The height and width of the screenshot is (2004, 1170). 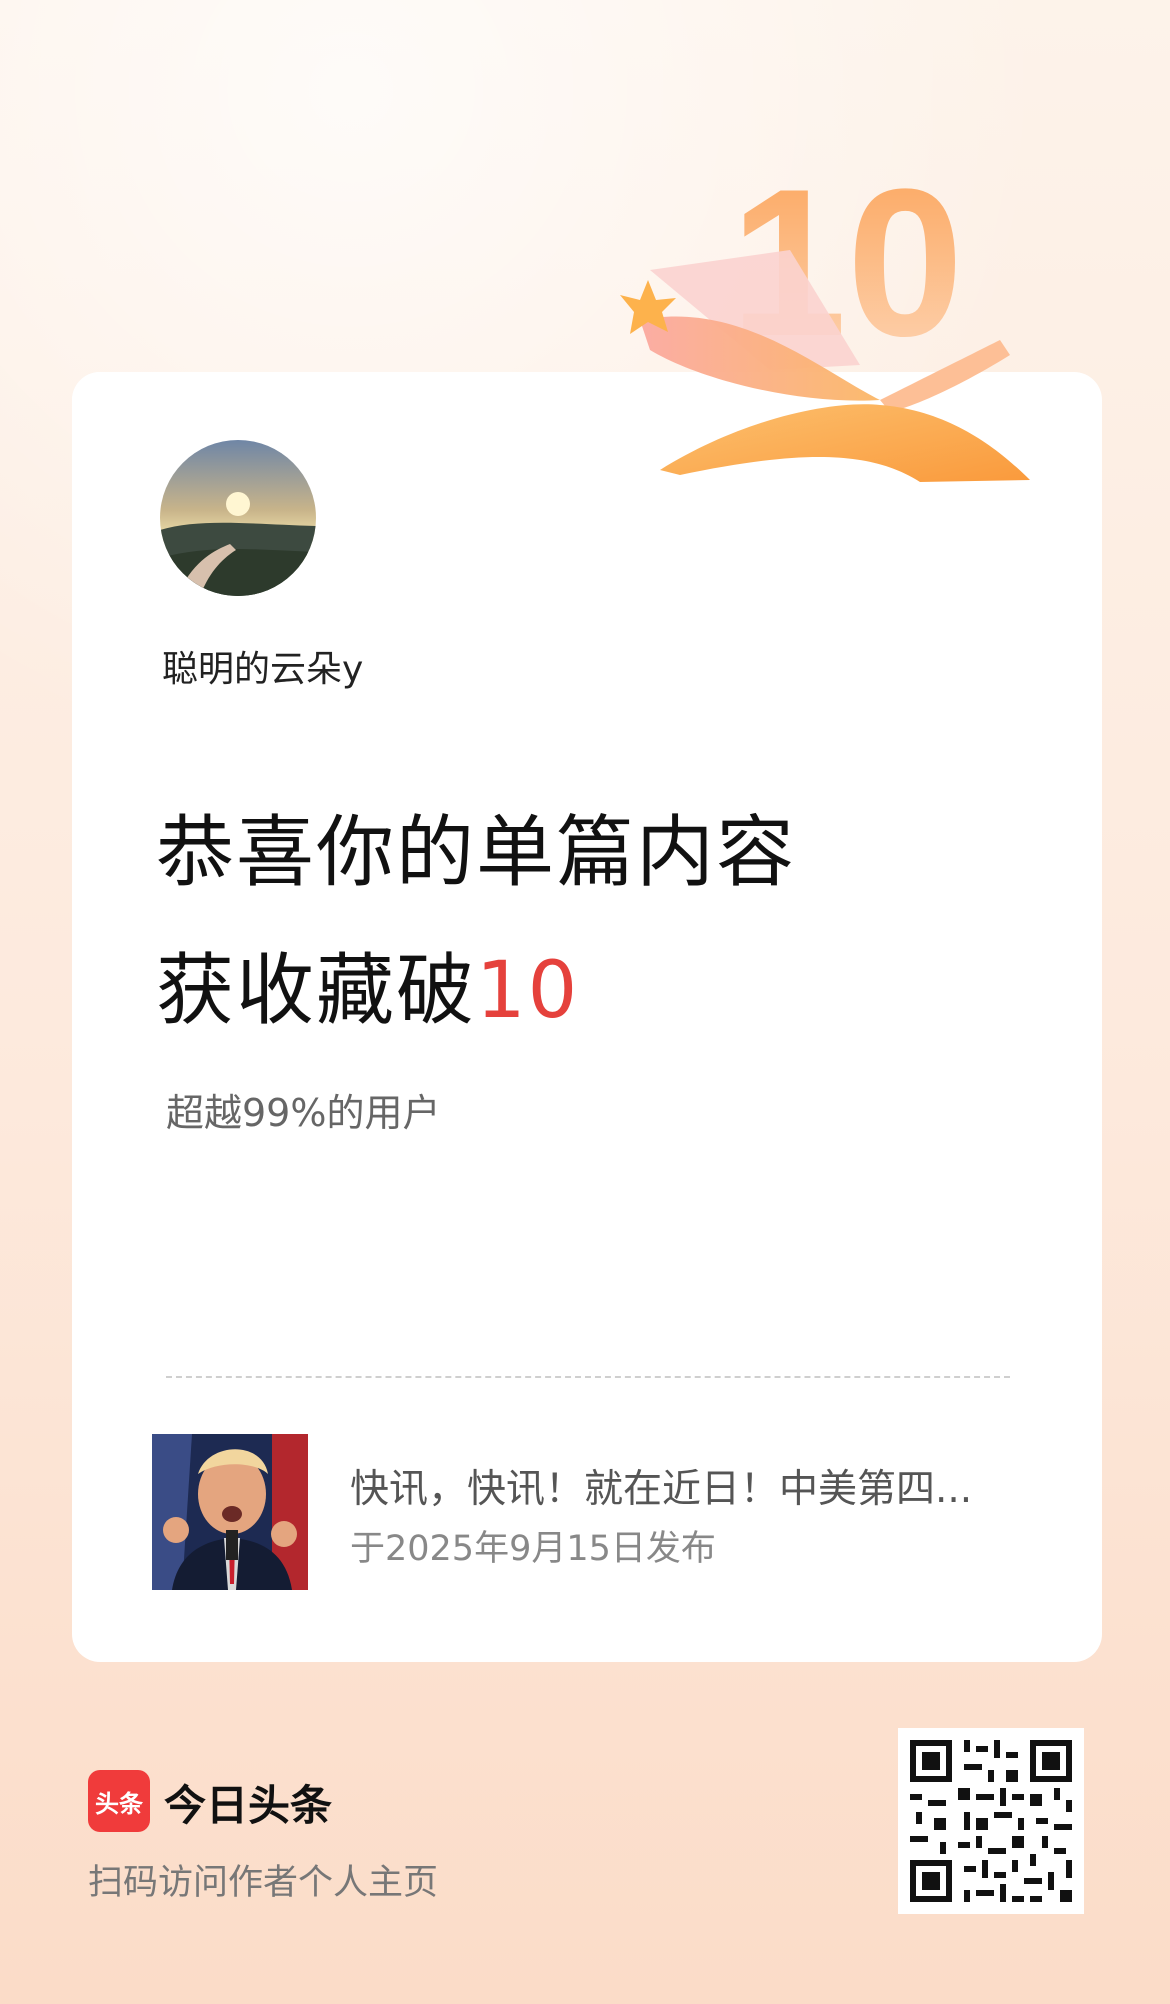 What do you see at coordinates (533, 1549) in the screenshot?
I see `article-date: 于2025年9月15日发布` at bounding box center [533, 1549].